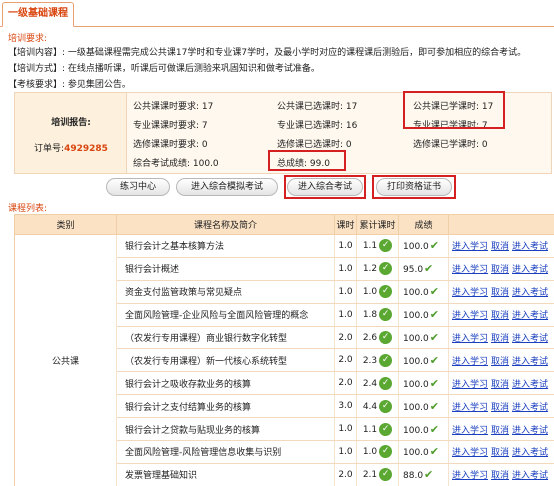  Describe the element at coordinates (317, 107) in the screenshot. I see `public-selected: 公共课已选课时: 17` at that location.